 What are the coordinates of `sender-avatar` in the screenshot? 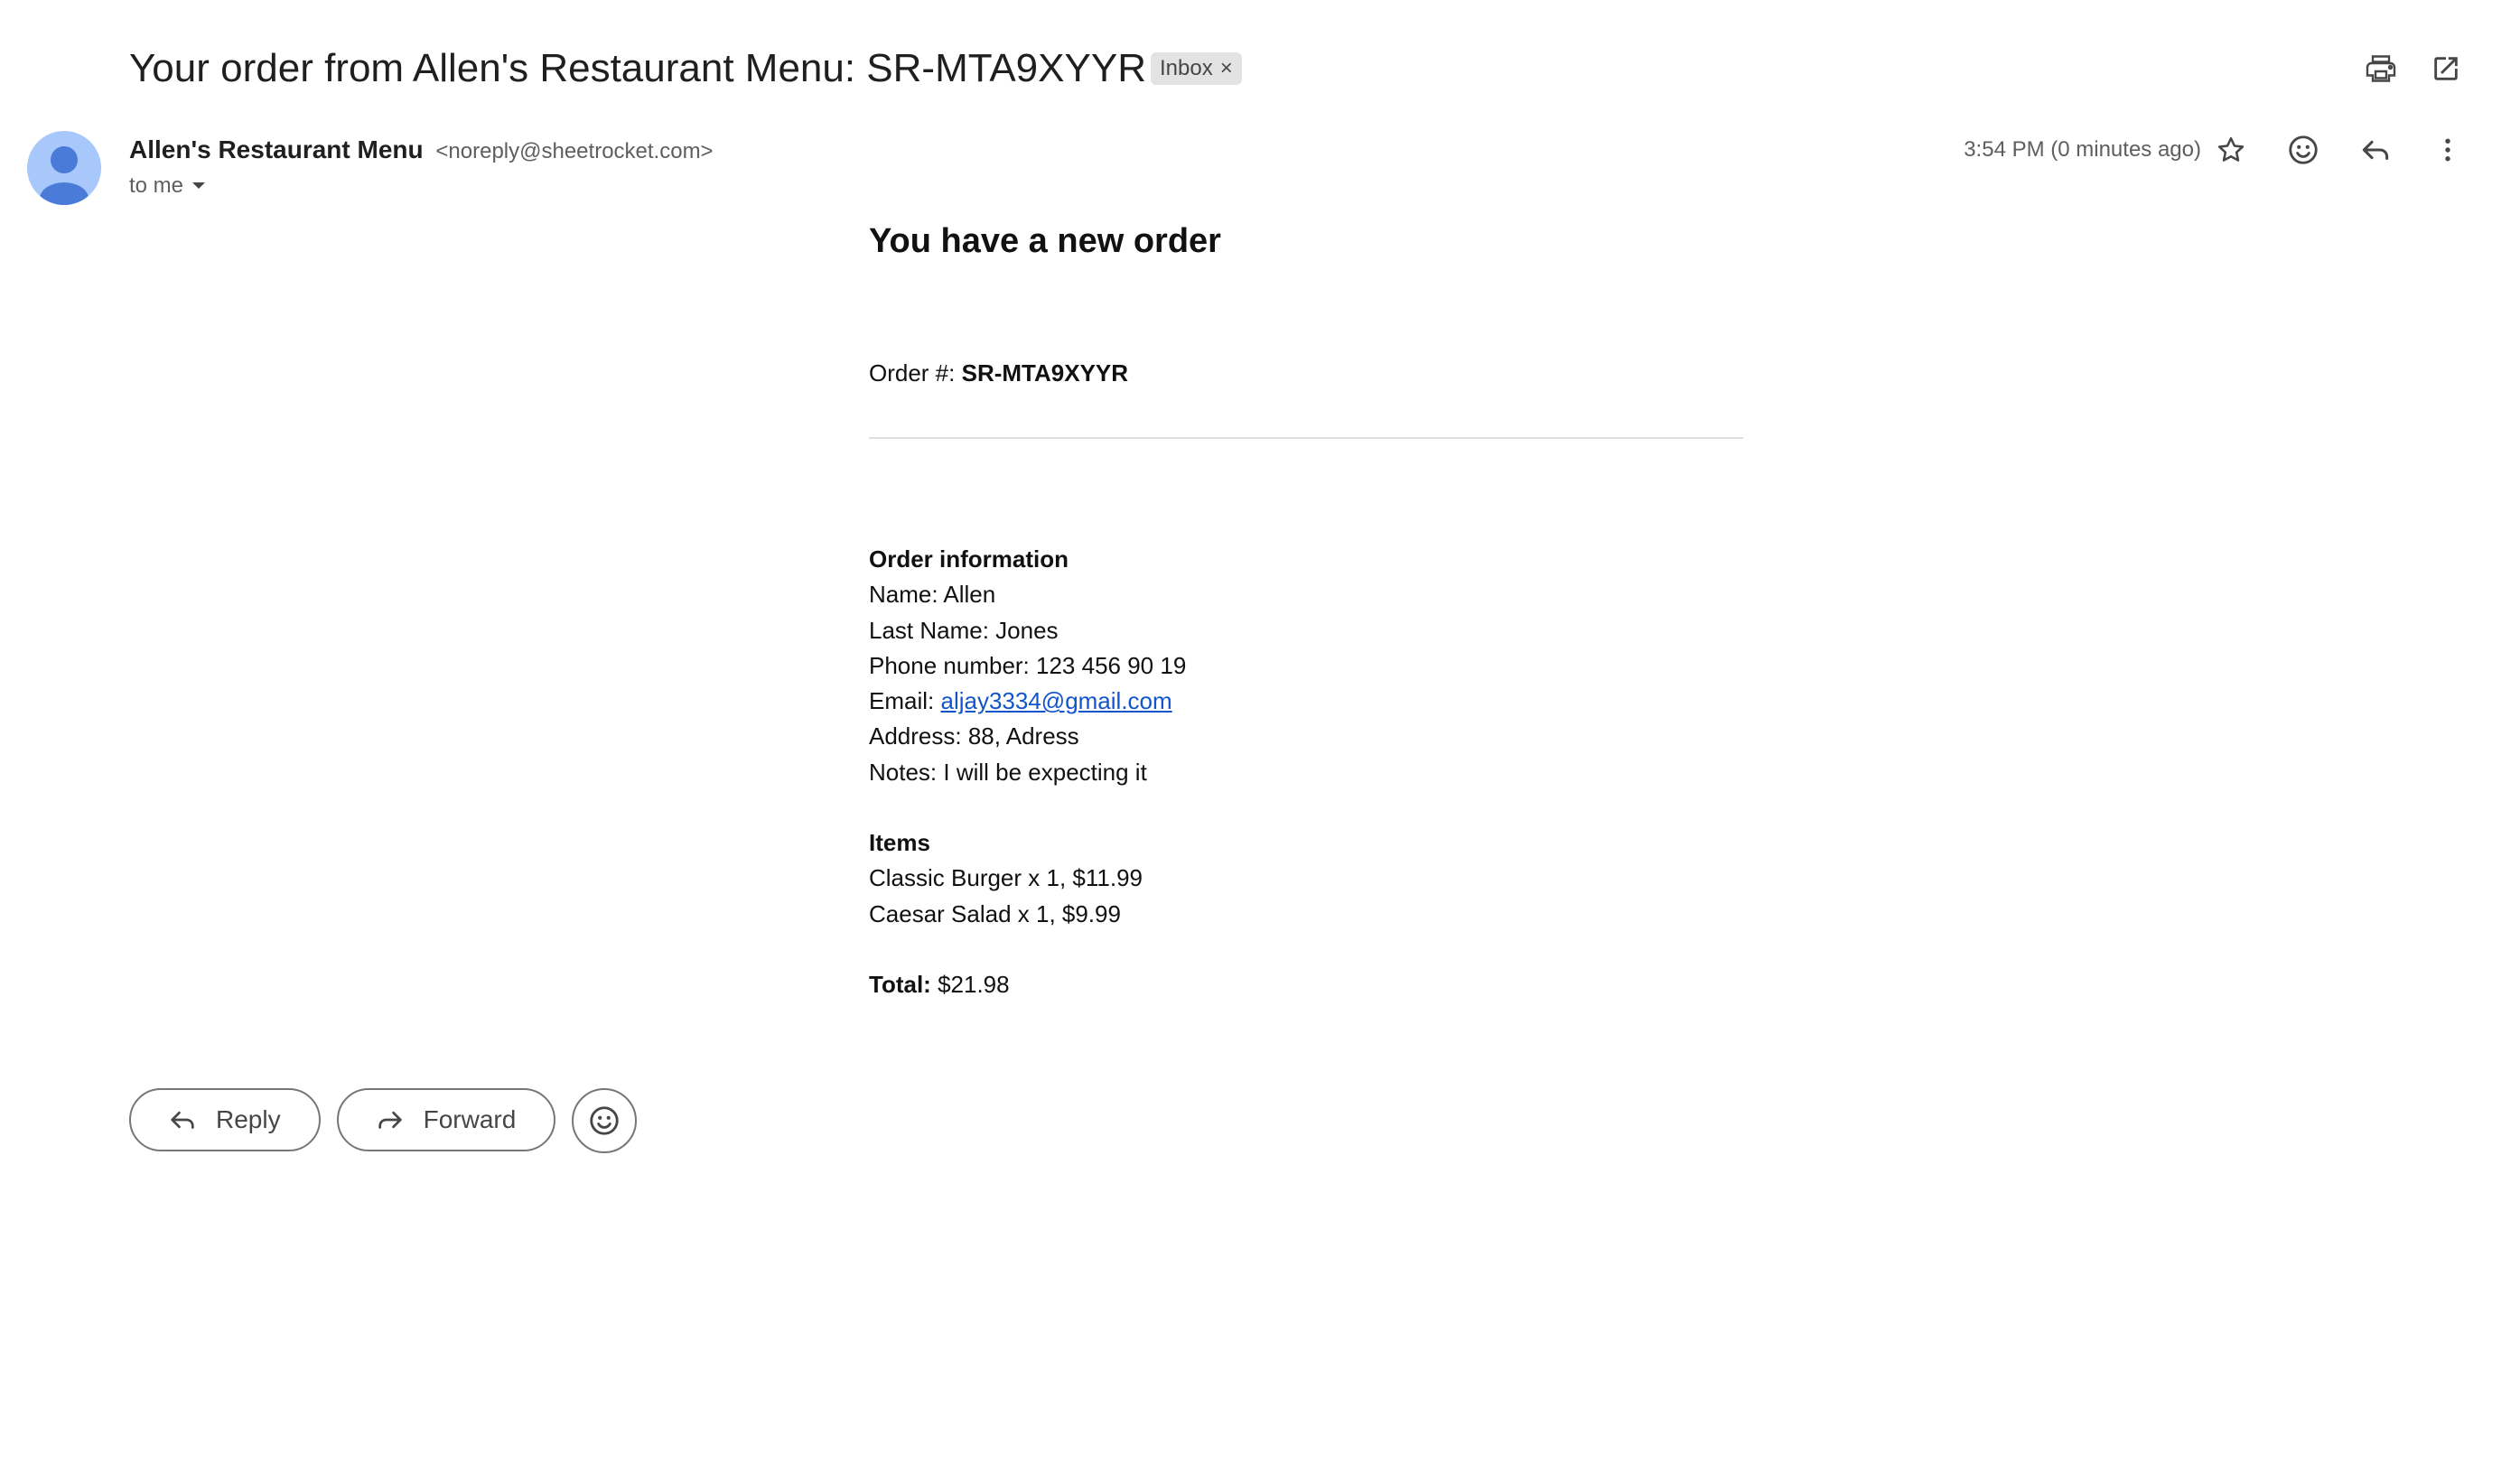 It's located at (64, 168).